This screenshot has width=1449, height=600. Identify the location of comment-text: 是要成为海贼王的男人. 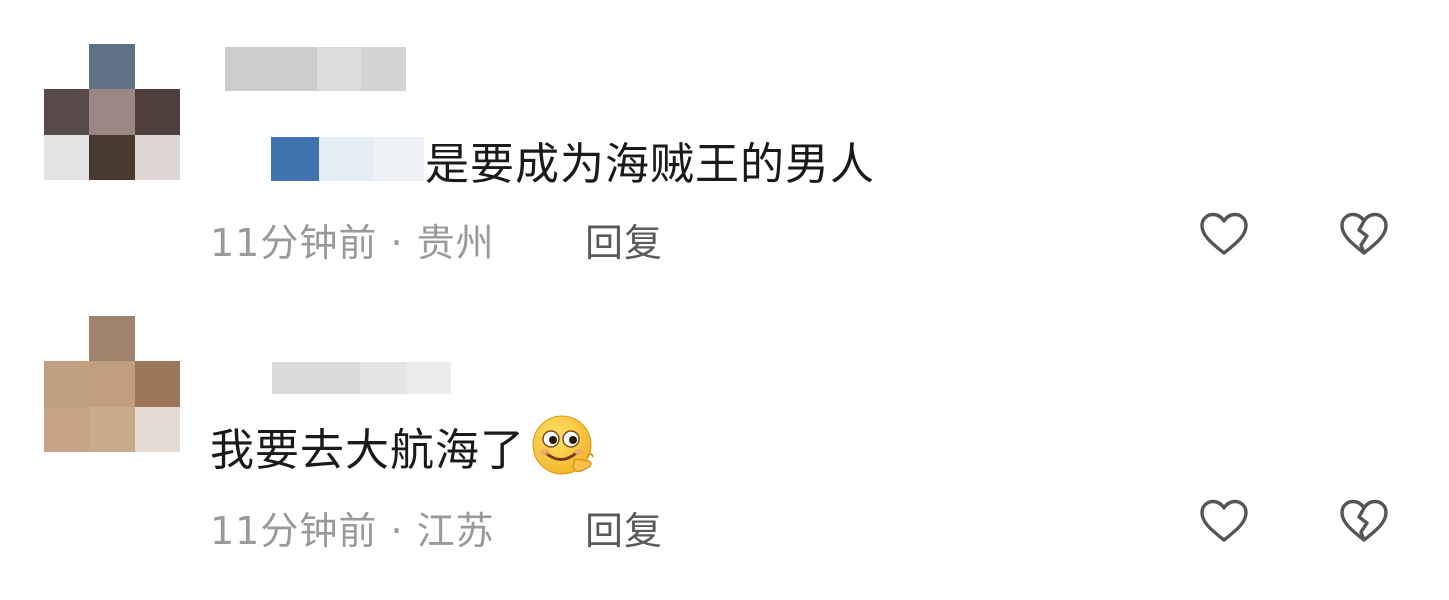
(650, 161).